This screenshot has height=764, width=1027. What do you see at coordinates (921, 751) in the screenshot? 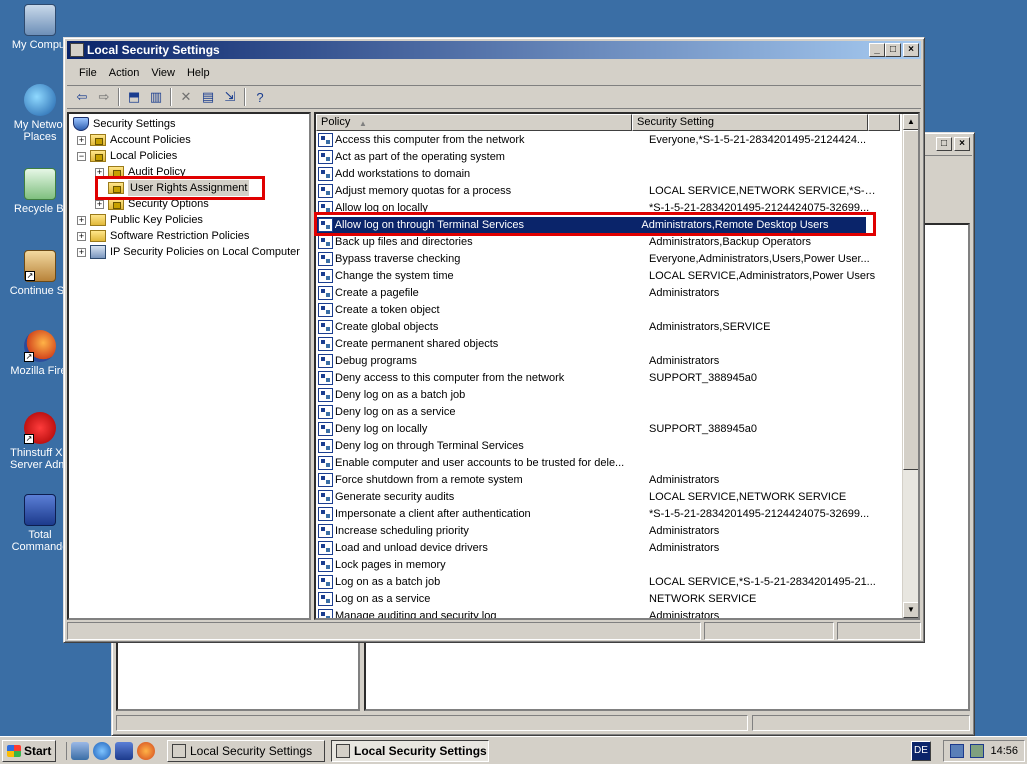
I see `language-indicator: DE` at bounding box center [921, 751].